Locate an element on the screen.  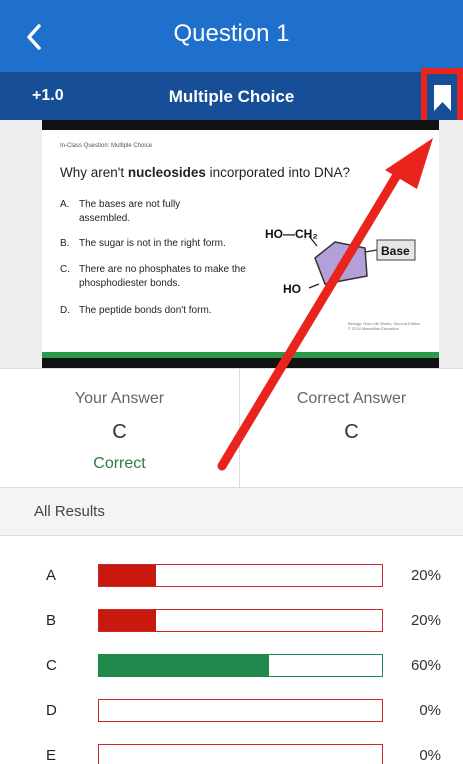
slide-option: A. The bases are not fully assembled. is located at coordinates (134, 212).